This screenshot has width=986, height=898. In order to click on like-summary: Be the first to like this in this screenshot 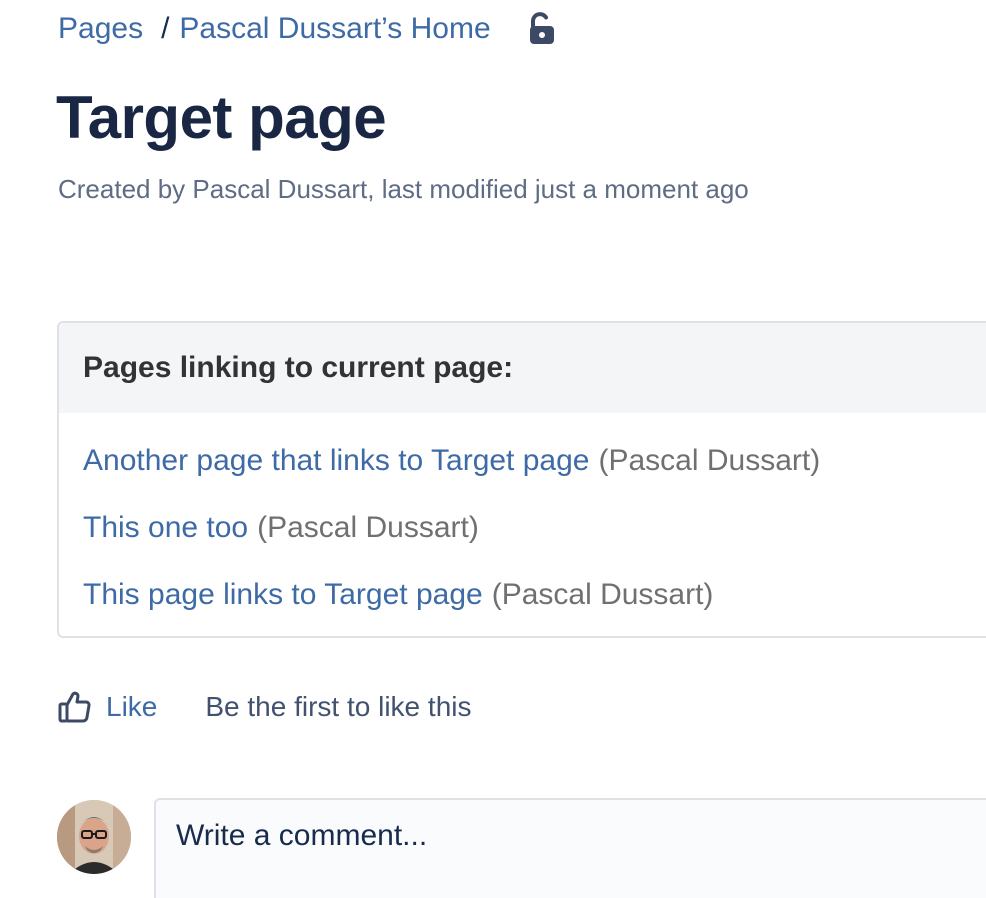, I will do `click(338, 706)`.